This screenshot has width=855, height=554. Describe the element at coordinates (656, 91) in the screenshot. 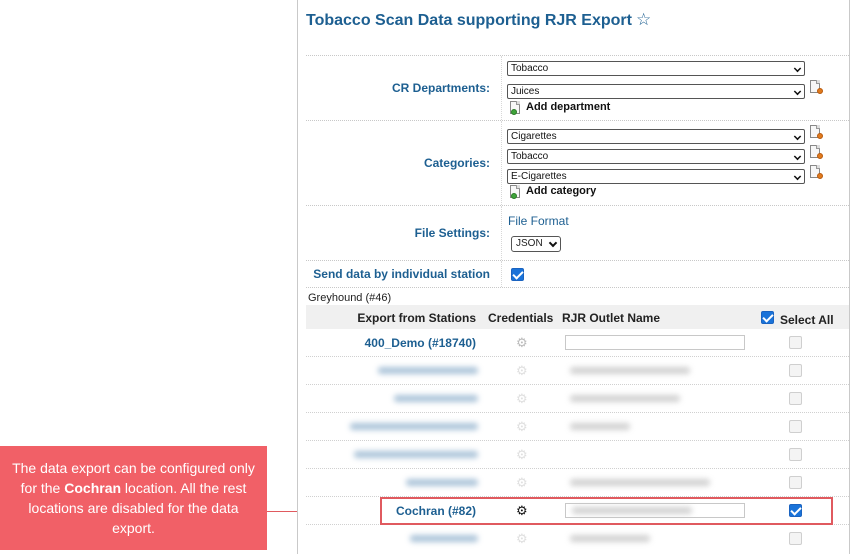

I see `department-select-juices: Juices` at that location.